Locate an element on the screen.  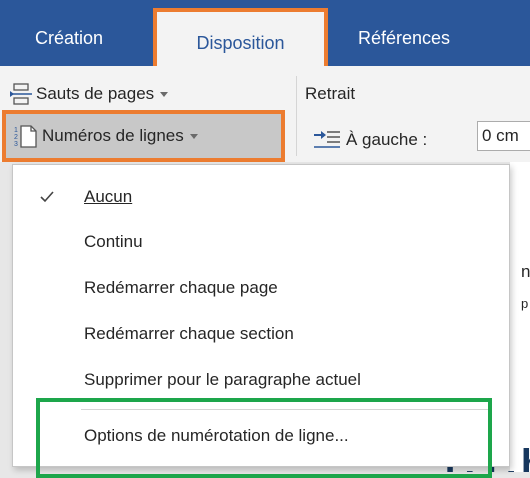
menu-item-restart-each-page: Redémarrer chaque page is located at coordinates (261, 288).